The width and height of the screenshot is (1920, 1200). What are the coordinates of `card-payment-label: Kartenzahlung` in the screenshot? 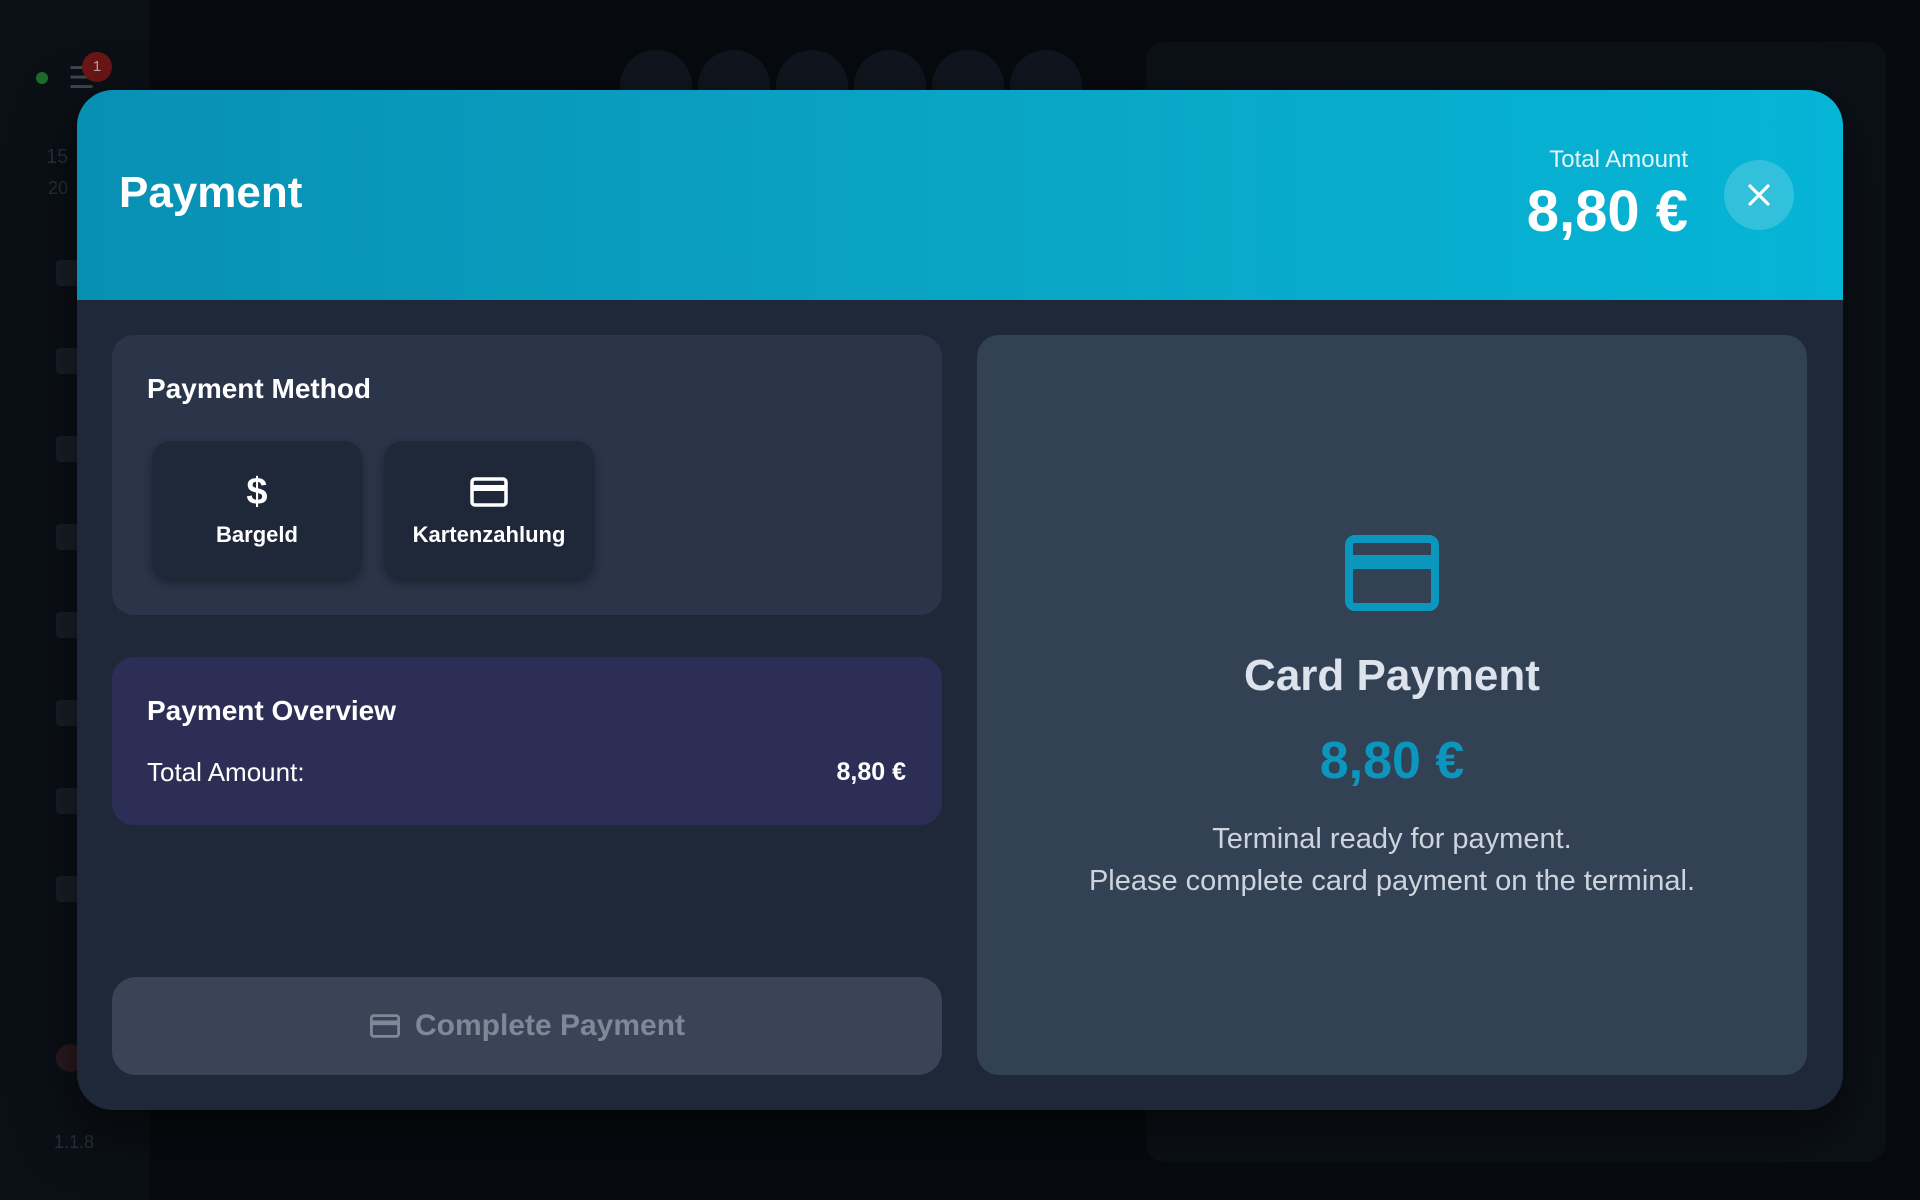 It's located at (489, 534).